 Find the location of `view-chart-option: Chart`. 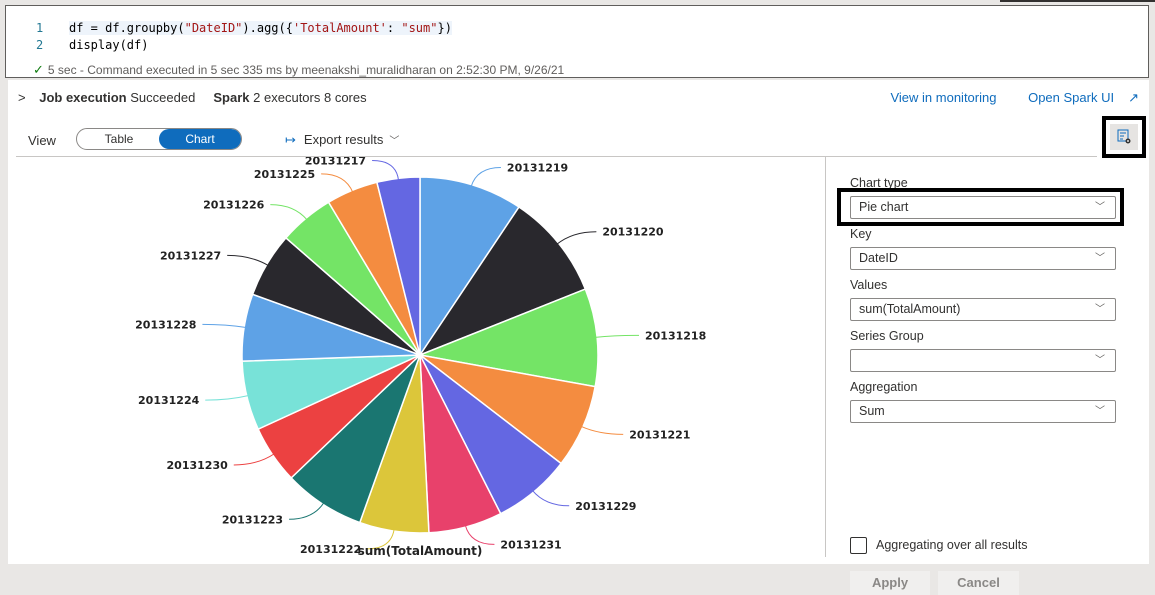

view-chart-option: Chart is located at coordinates (200, 139).